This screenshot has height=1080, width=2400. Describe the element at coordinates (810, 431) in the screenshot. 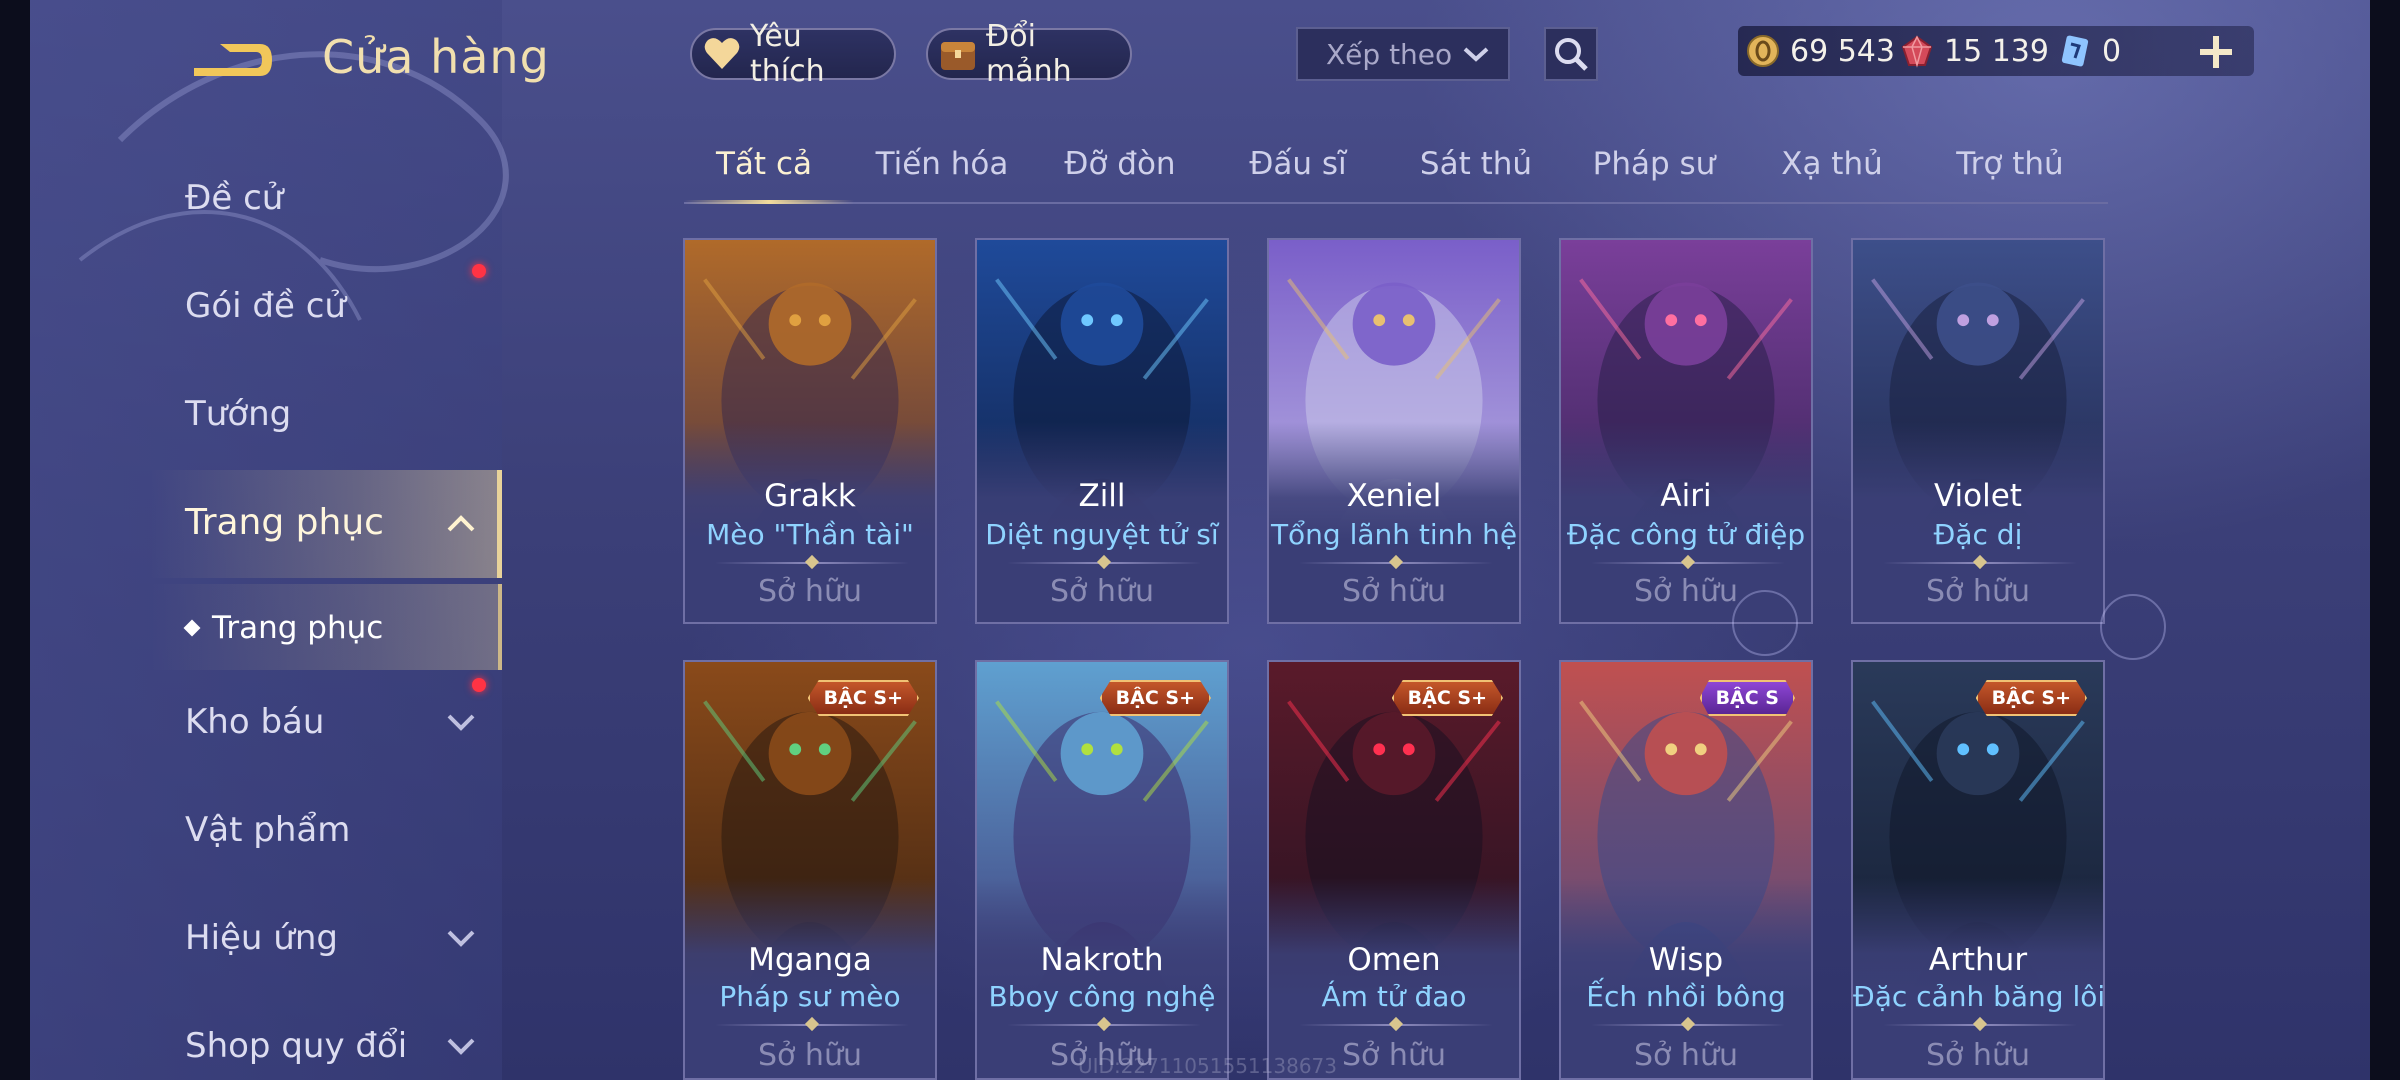

I see `skin-card: Grakk Mèo "Thần tài" Sở hữu` at that location.